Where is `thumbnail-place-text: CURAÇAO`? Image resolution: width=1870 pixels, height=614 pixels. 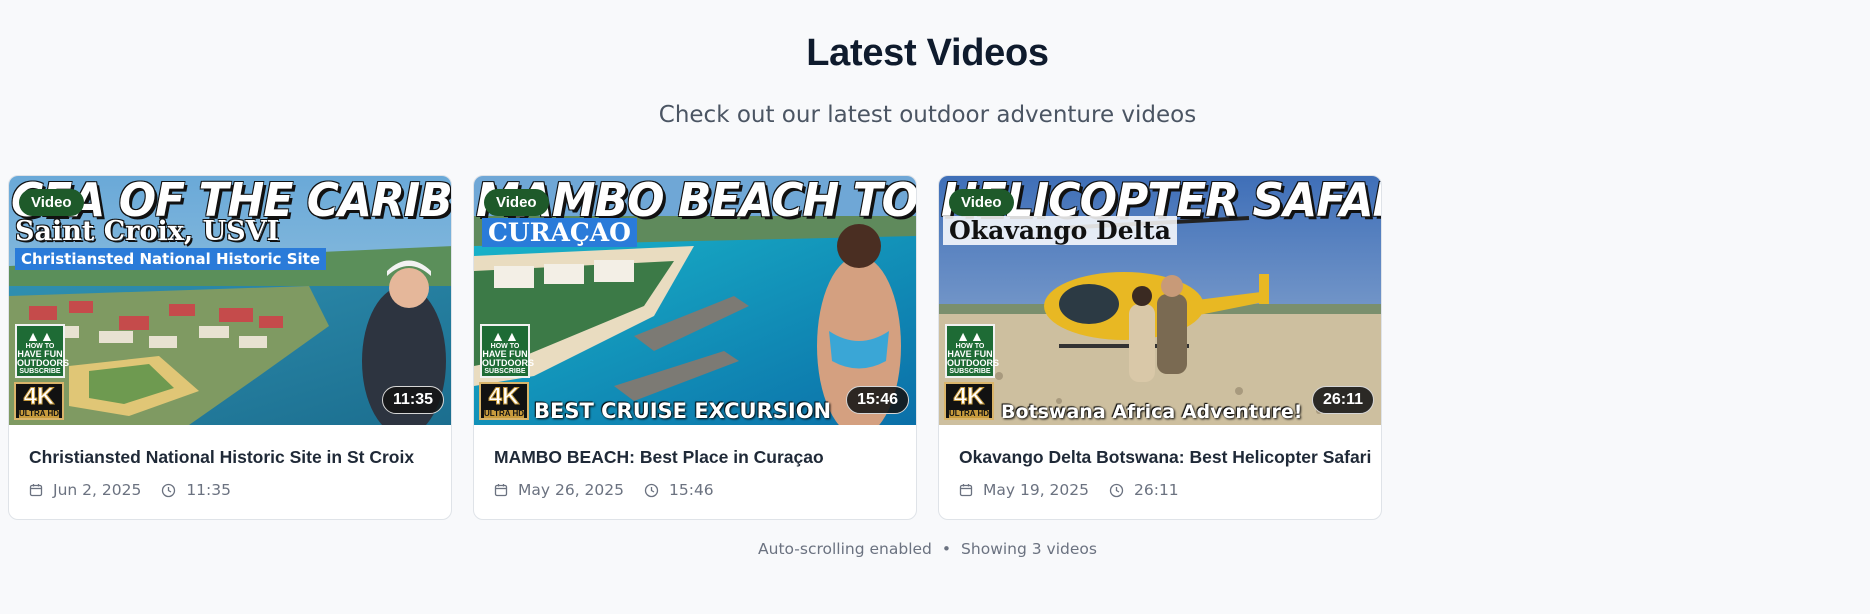
thumbnail-place-text: CURAÇAO is located at coordinates (559, 232).